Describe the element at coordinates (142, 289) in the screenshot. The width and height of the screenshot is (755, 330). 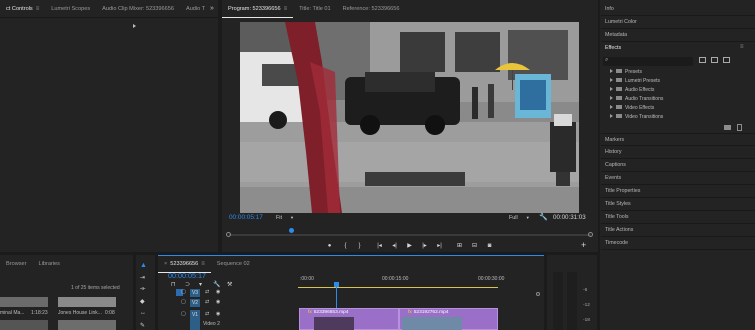
I see `ripple-edit-tool-icon: ⟛` at that location.